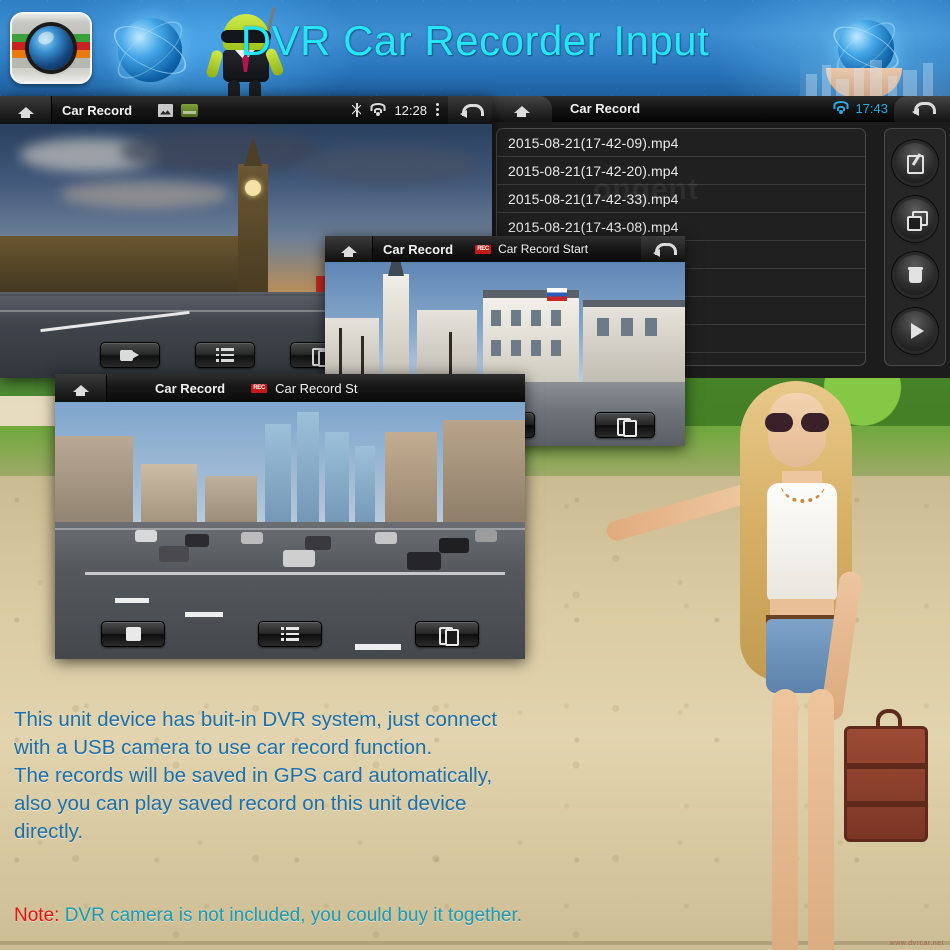 This screenshot has height=950, width=950. I want to click on panel-action-bar, so click(915, 247).